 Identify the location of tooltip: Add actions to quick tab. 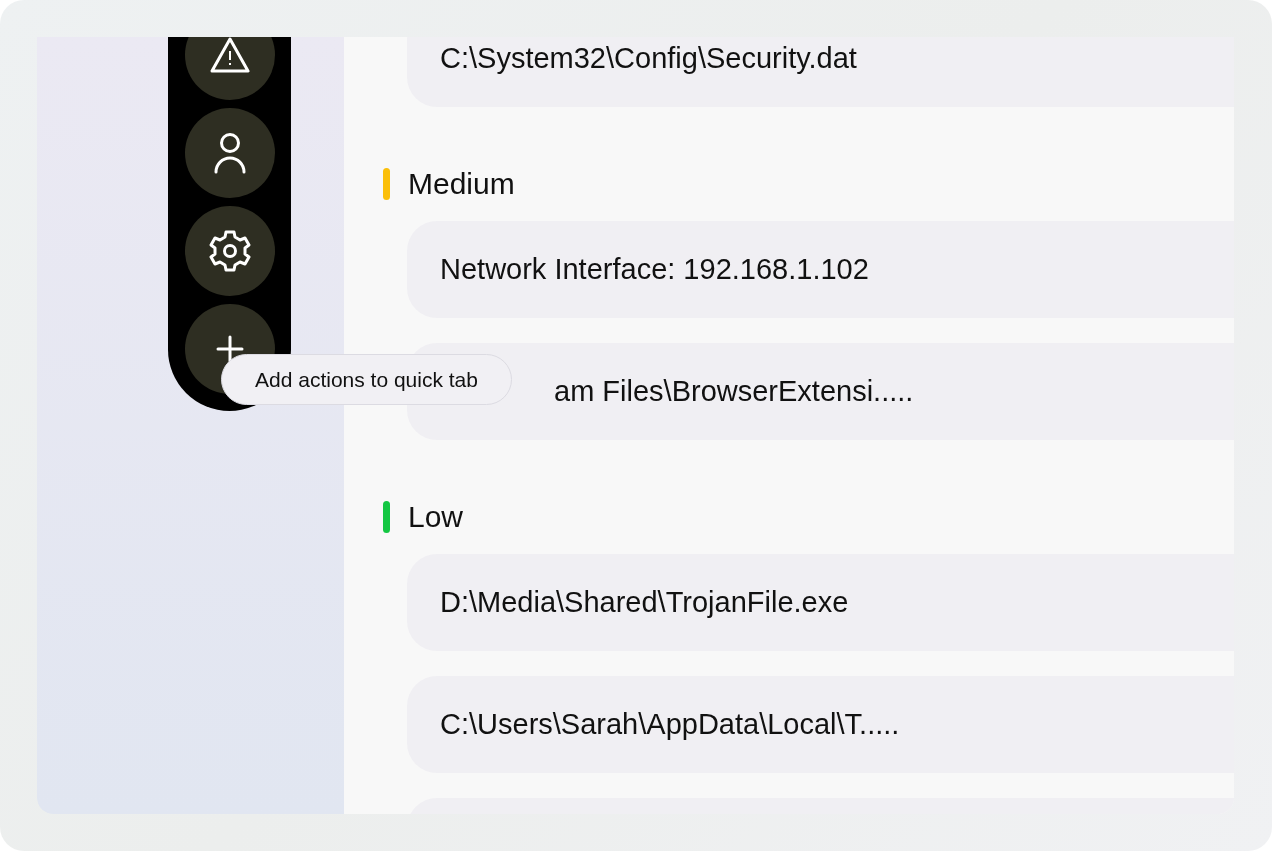
(366, 379).